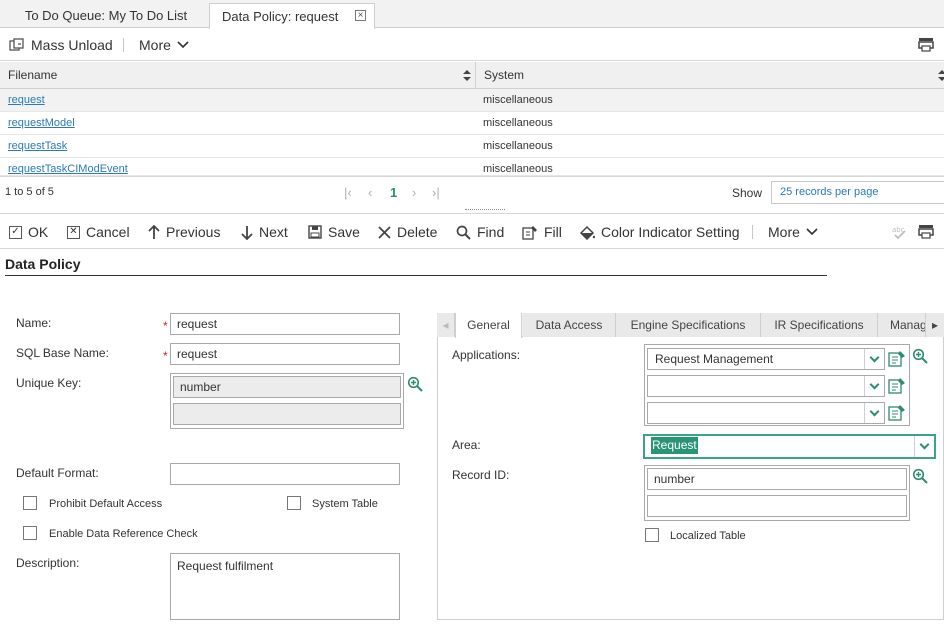 Image resolution: width=944 pixels, height=624 pixels. I want to click on delete-button: Delete, so click(407, 232).